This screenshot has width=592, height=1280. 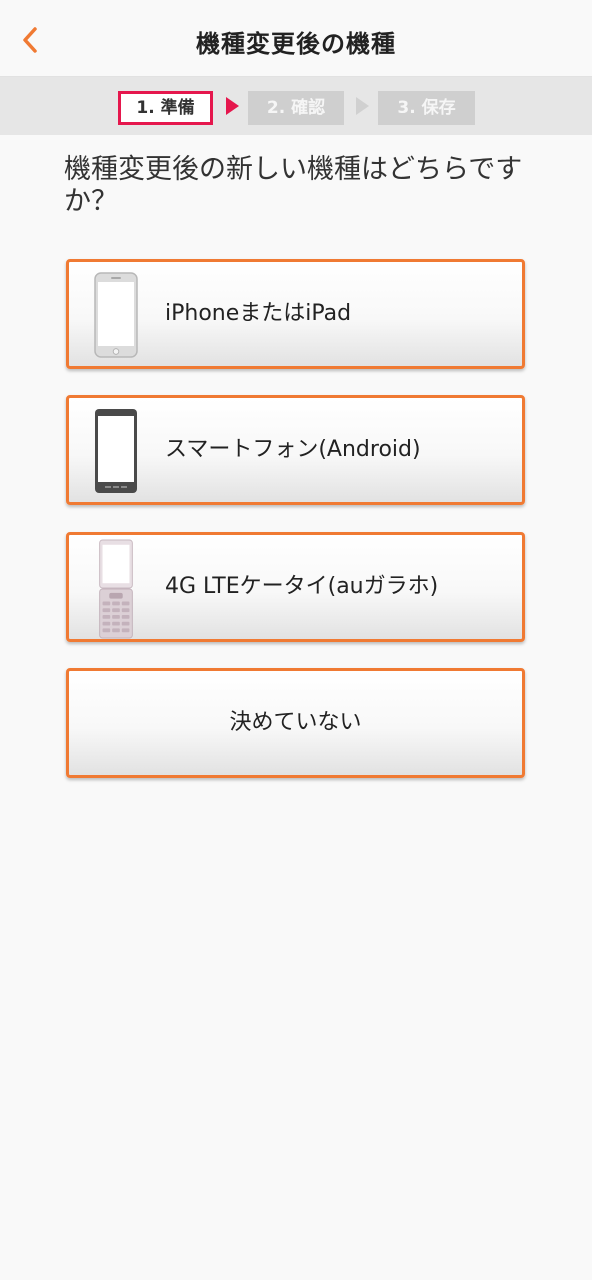 I want to click on option-label: iPhoneまたはiPad, so click(x=258, y=313).